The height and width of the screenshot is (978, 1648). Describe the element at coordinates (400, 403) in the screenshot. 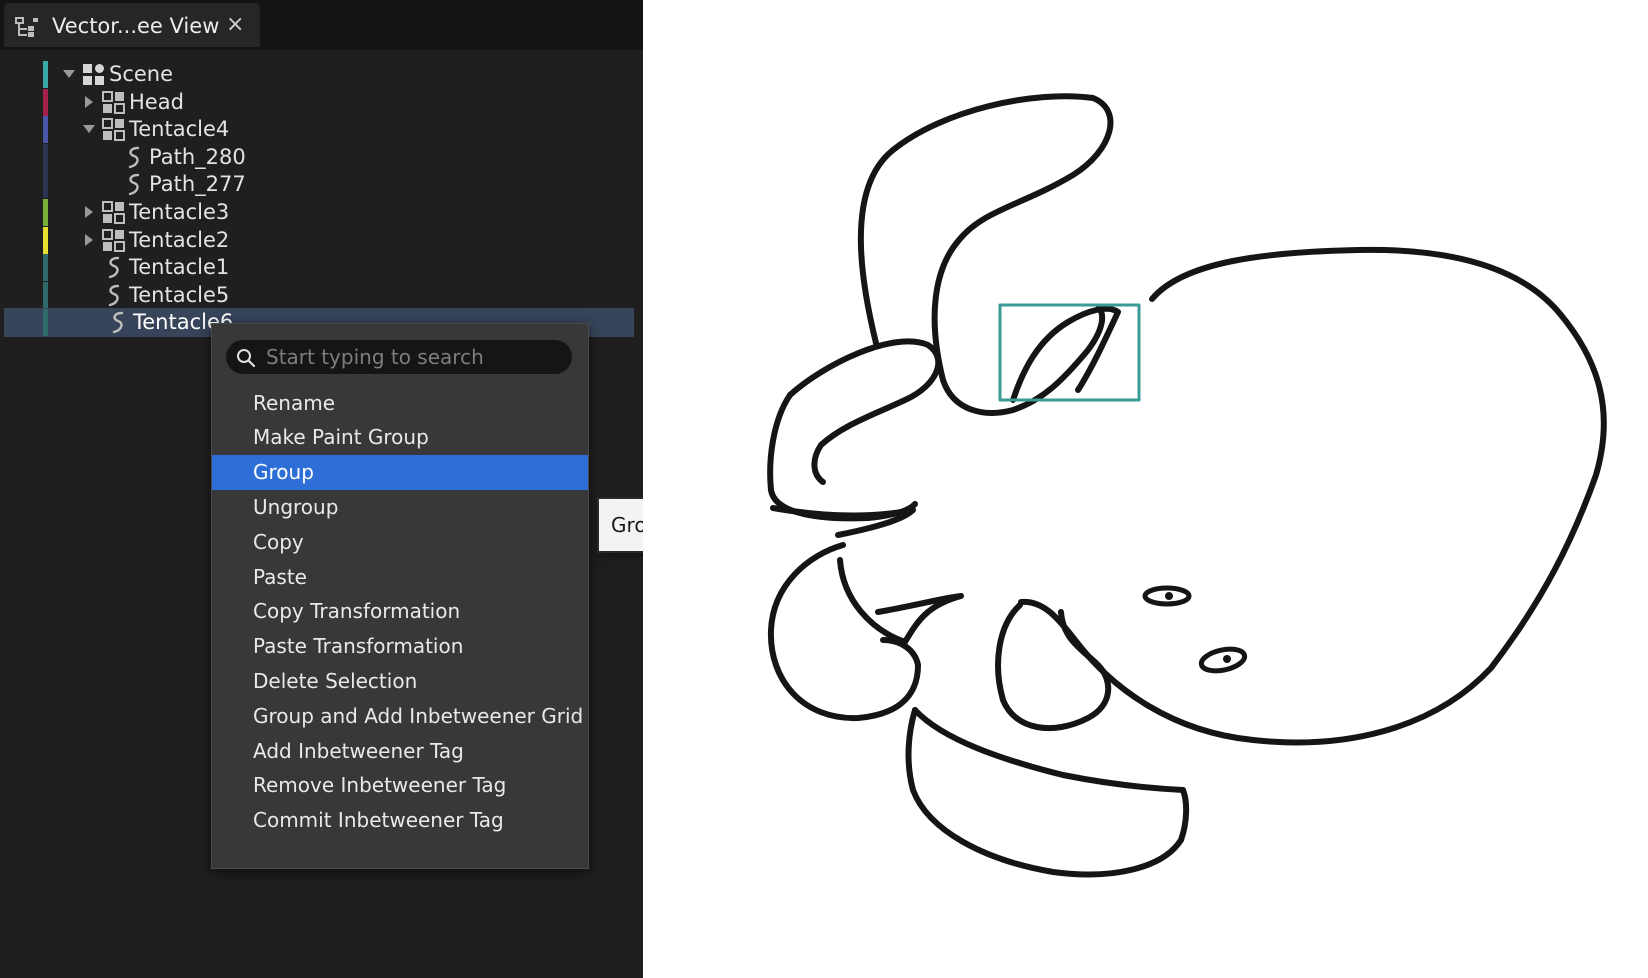

I see `menu-item-rename: Rename` at that location.